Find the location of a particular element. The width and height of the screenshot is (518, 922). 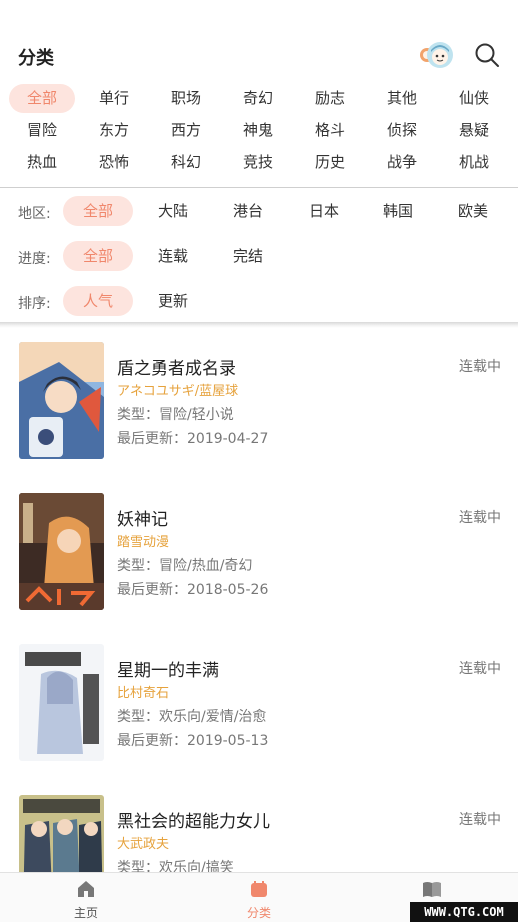

genre-item: 奇幻 is located at coordinates (258, 98).